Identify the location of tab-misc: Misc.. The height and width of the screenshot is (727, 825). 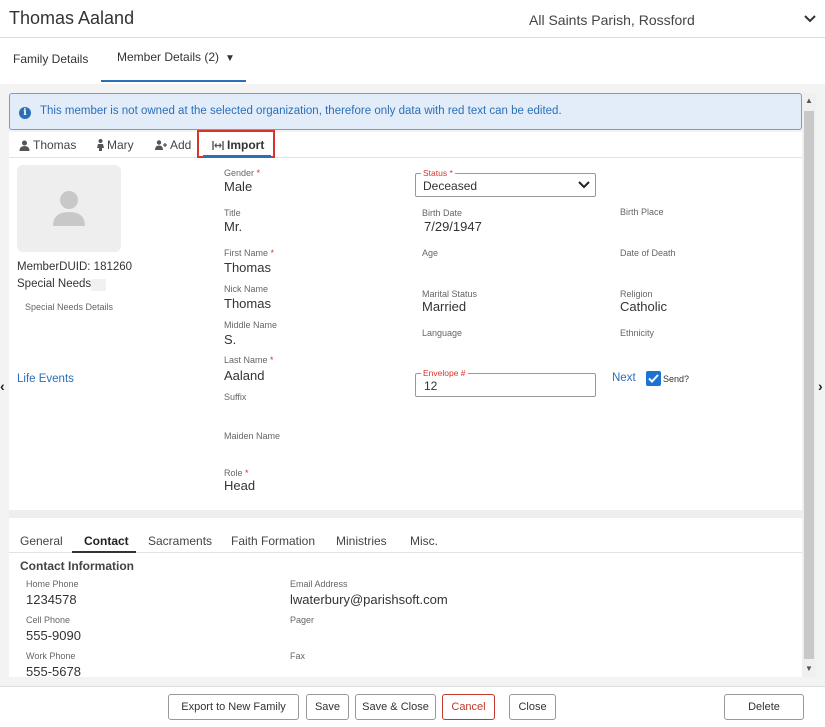
(424, 541).